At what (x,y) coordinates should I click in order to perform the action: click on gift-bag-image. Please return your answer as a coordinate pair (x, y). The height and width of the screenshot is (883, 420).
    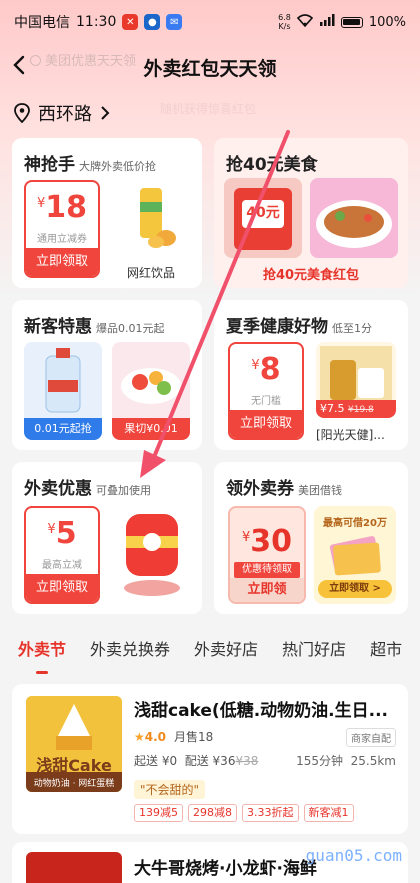
    Looking at the image, I should click on (152, 555).